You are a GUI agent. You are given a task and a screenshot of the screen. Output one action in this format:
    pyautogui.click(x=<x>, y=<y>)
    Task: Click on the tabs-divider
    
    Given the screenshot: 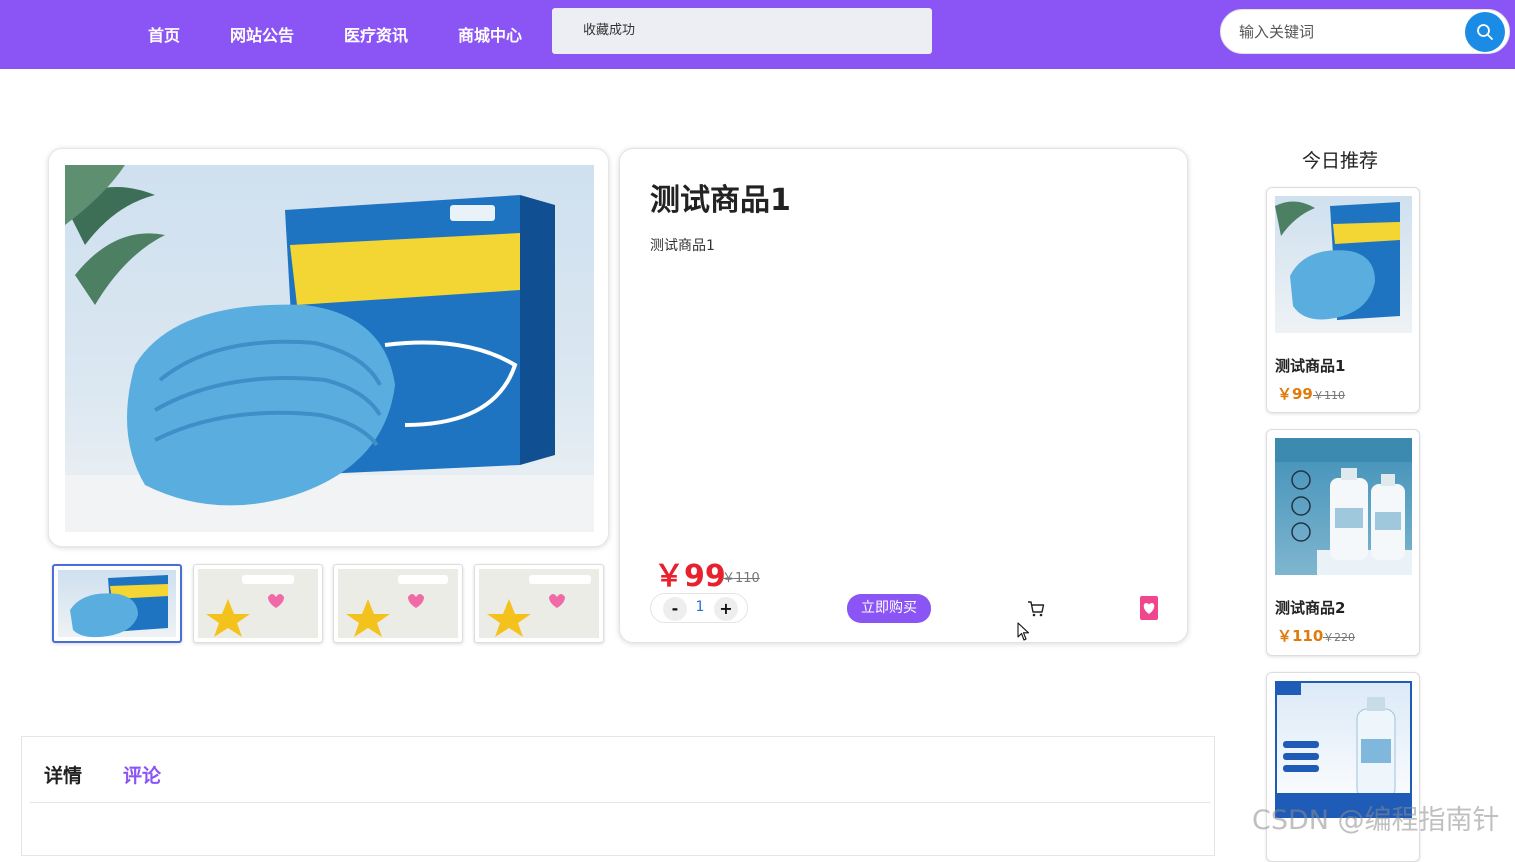 What is the action you would take?
    pyautogui.click(x=620, y=802)
    